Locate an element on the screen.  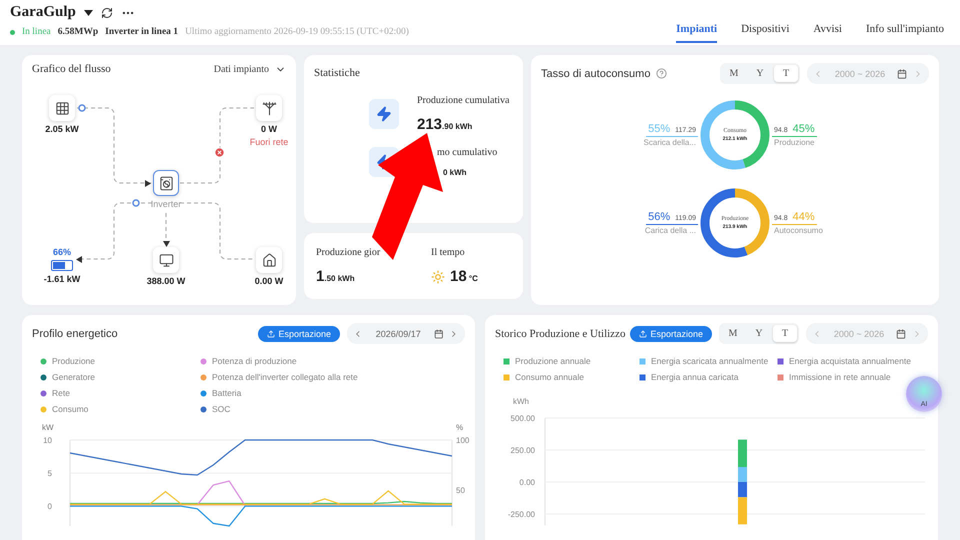
legend-label: Energia scaricata annualmente is located at coordinates (709, 361).